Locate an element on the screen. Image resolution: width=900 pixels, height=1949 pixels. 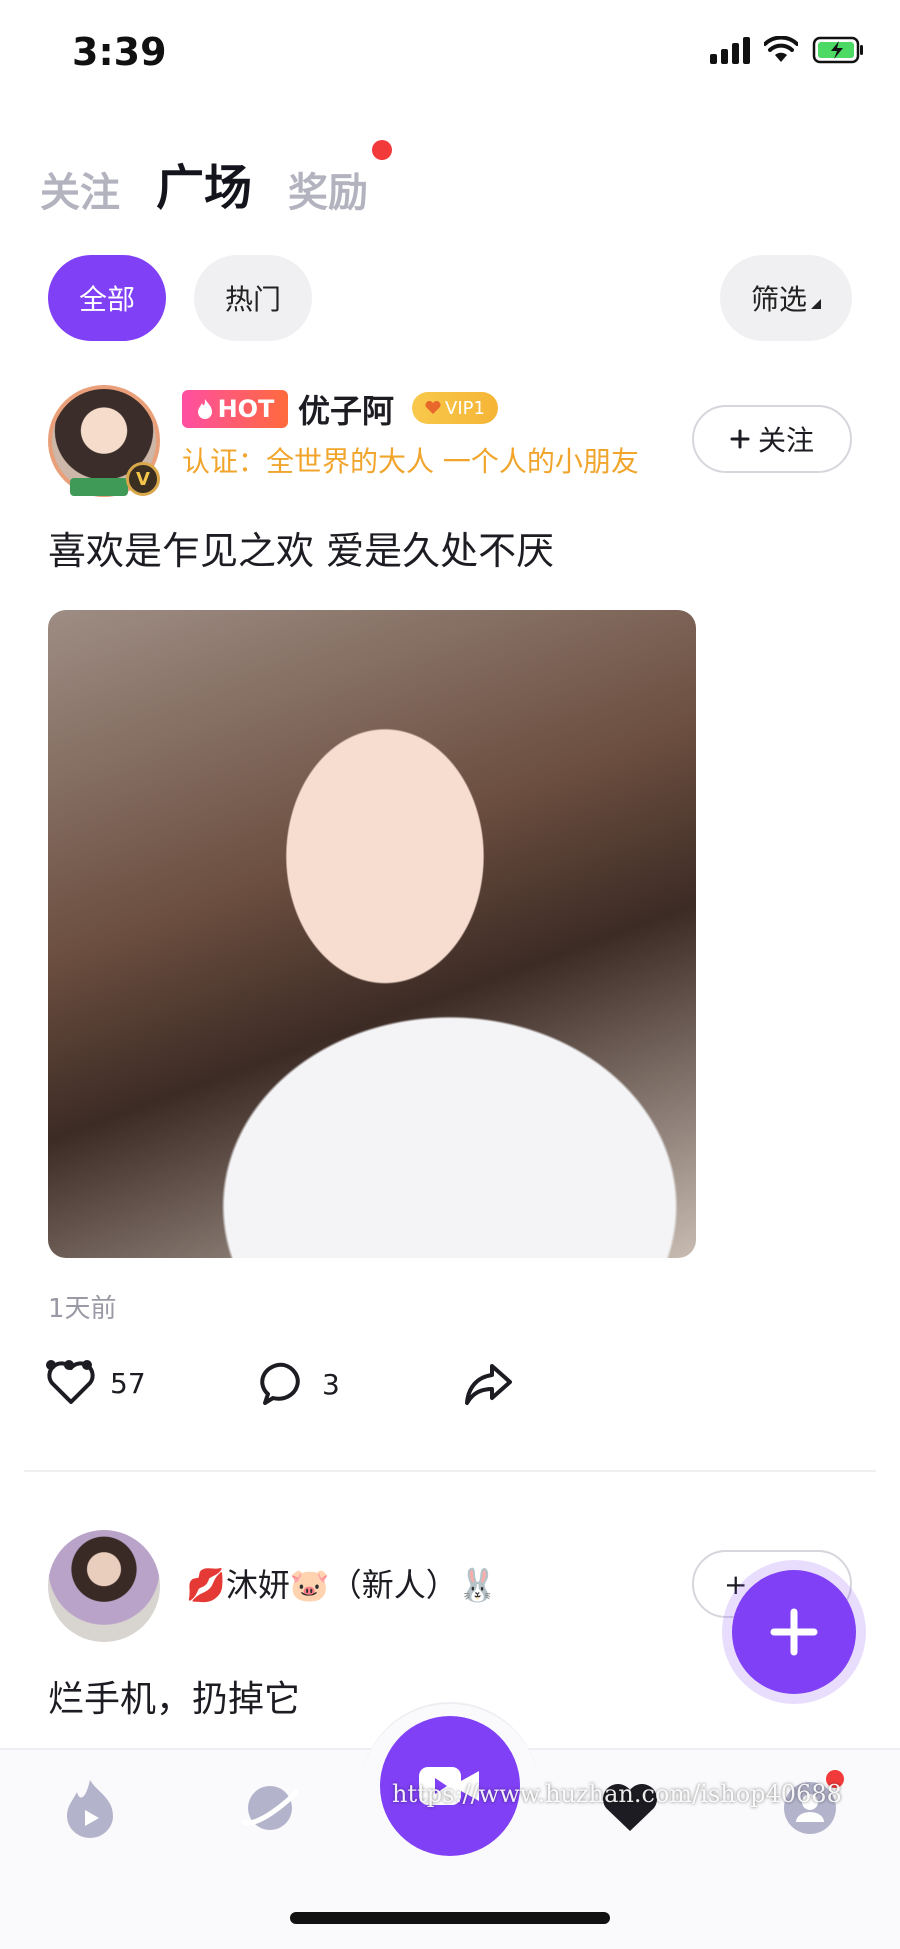
comment-button: 3 is located at coordinates (300, 1384).